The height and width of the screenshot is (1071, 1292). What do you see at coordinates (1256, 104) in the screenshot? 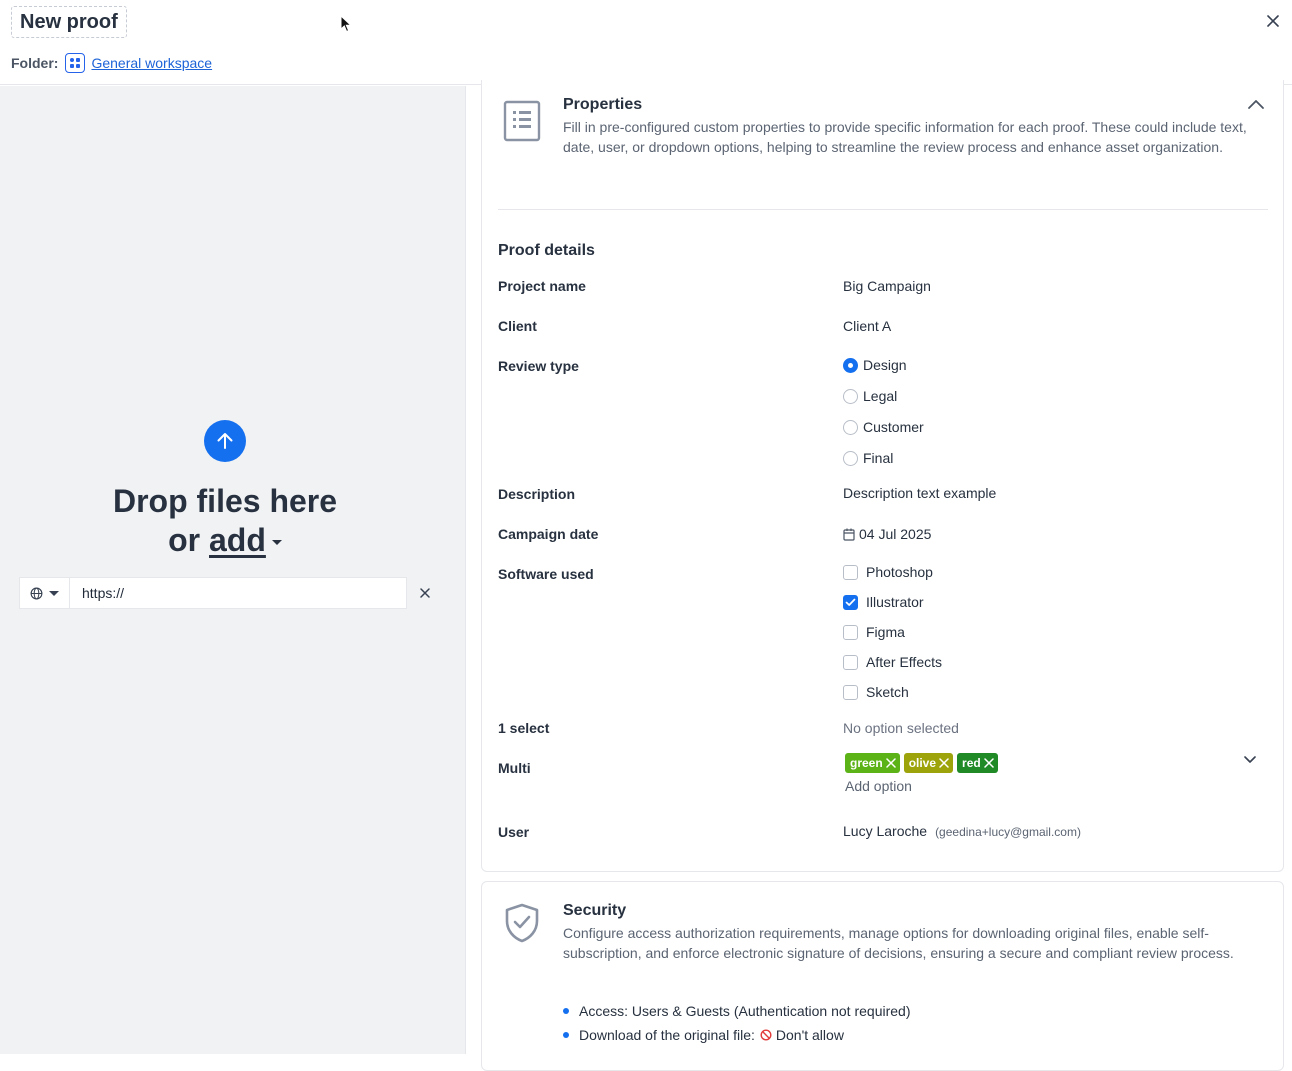
I see `chevron-up-icon` at bounding box center [1256, 104].